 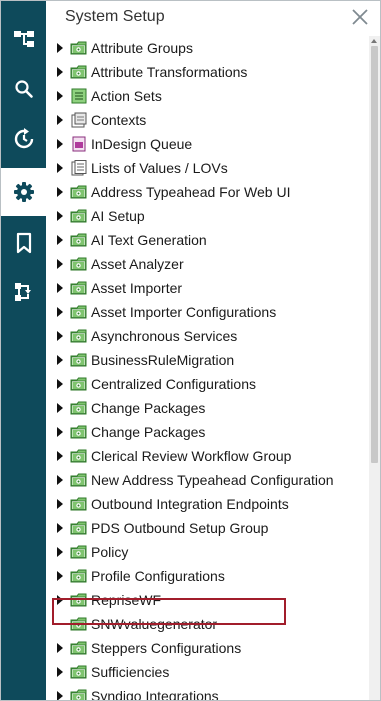 What do you see at coordinates (207, 144) in the screenshot?
I see `tree-item: InDesign Queue` at bounding box center [207, 144].